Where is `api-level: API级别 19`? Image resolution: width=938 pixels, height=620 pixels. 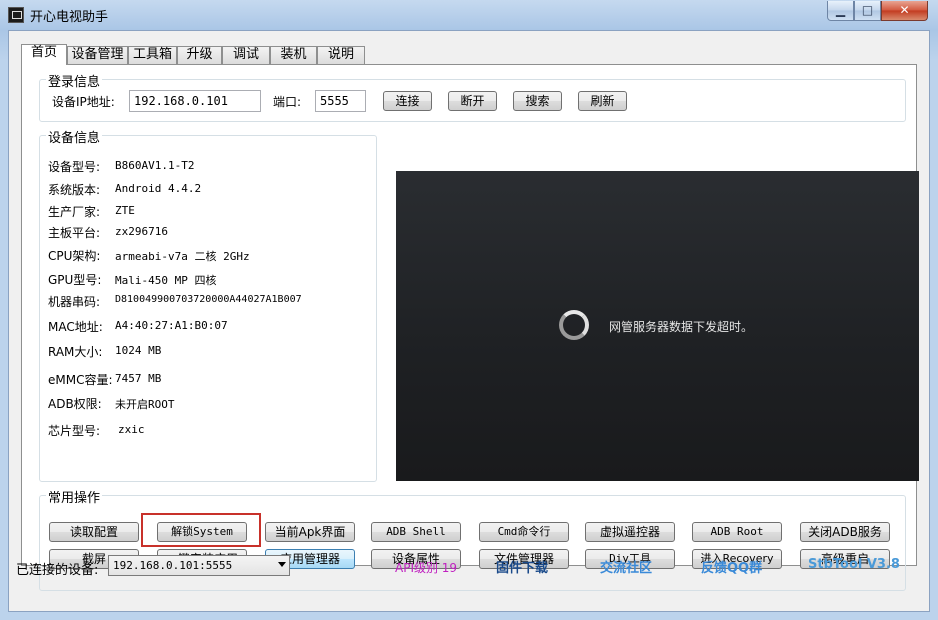
api-level: API级别 19 is located at coordinates (426, 568).